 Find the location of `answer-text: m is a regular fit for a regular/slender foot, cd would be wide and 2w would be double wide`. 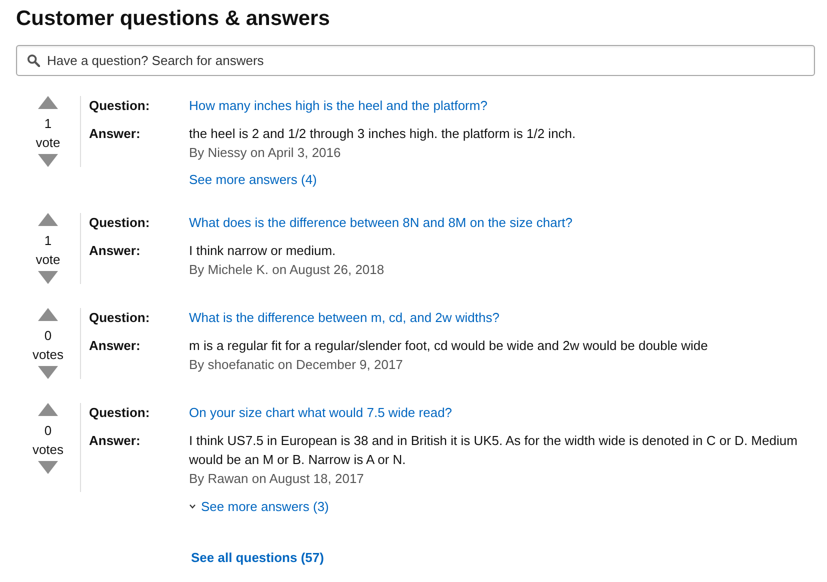

answer-text: m is a regular fit for a regular/slender foot, cd would be wide and 2w would be double wide is located at coordinates (449, 346).